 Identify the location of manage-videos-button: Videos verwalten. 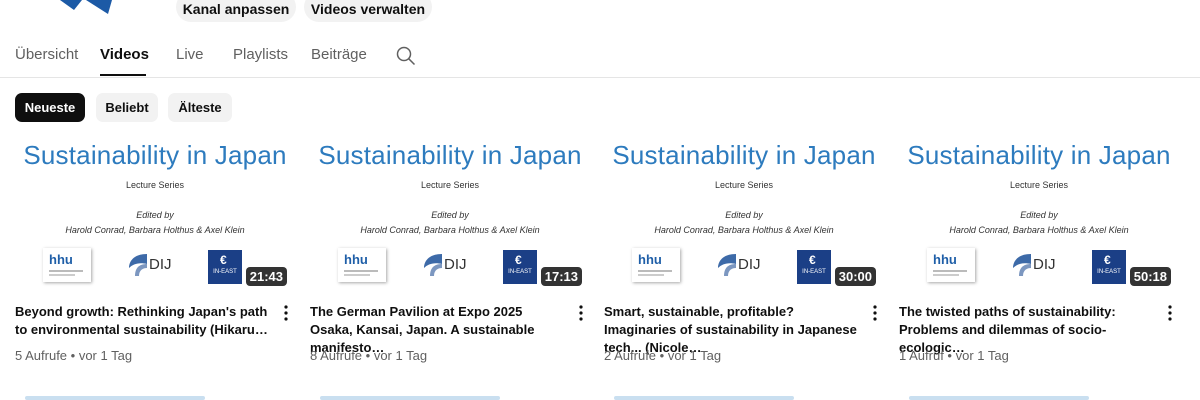
(368, 11).